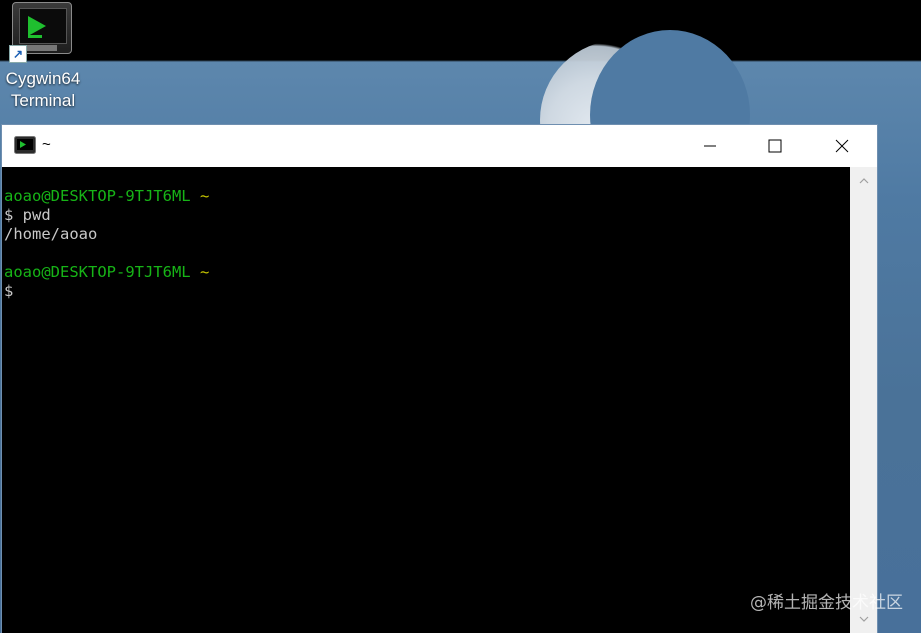 The image size is (921, 633). Describe the element at coordinates (43, 90) in the screenshot. I see `desktop-icon-label: Cygwin64 Terminal` at that location.